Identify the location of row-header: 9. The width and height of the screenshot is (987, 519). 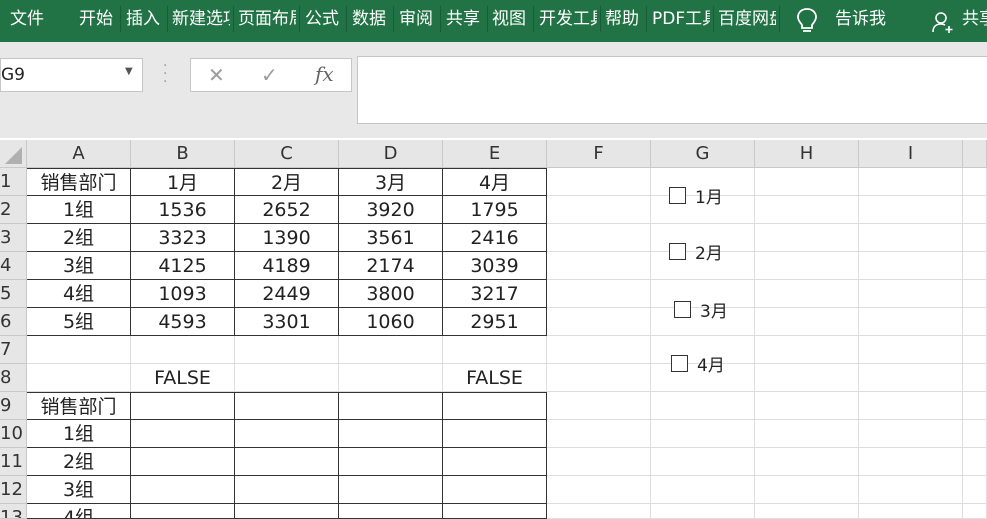
(13, 406).